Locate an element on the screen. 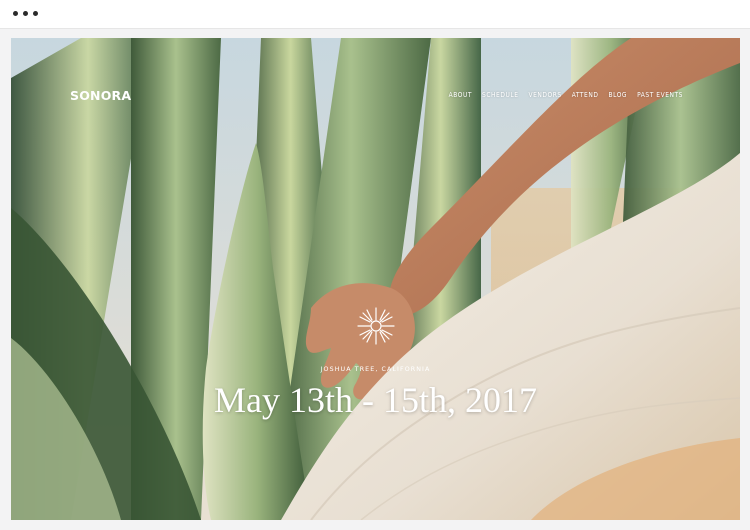 The width and height of the screenshot is (750, 530). nav-schedule: SCHEDULE is located at coordinates (500, 95).